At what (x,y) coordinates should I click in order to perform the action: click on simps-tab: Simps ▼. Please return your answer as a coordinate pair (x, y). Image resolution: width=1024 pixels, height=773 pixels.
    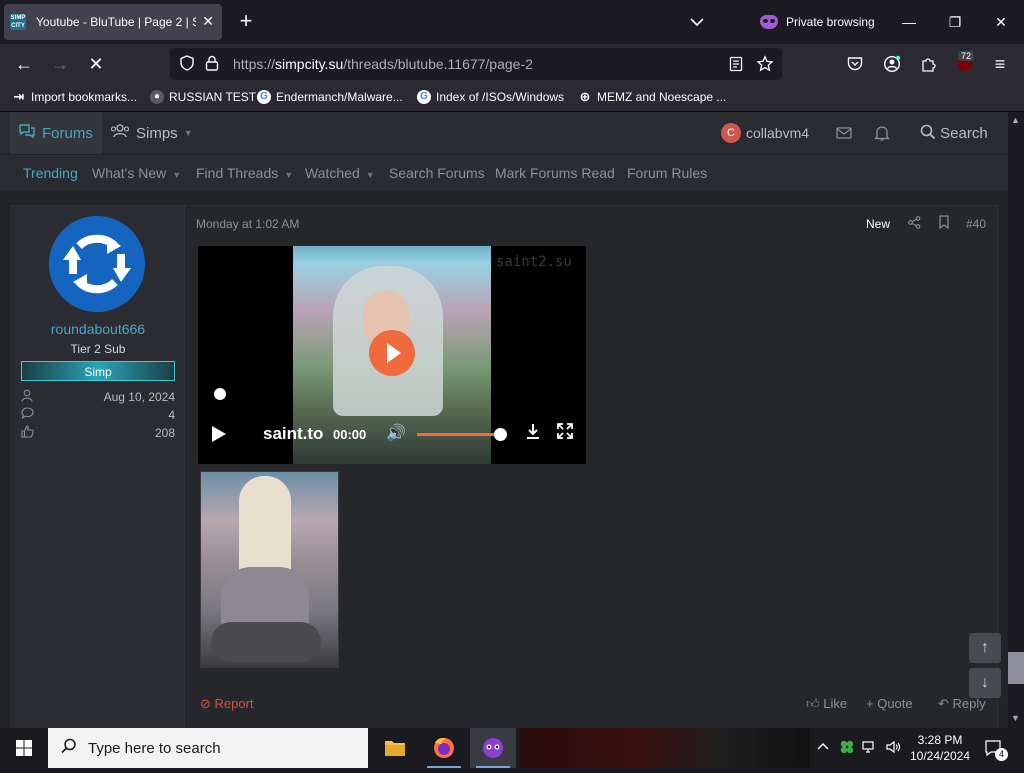
    Looking at the image, I should click on (151, 133).